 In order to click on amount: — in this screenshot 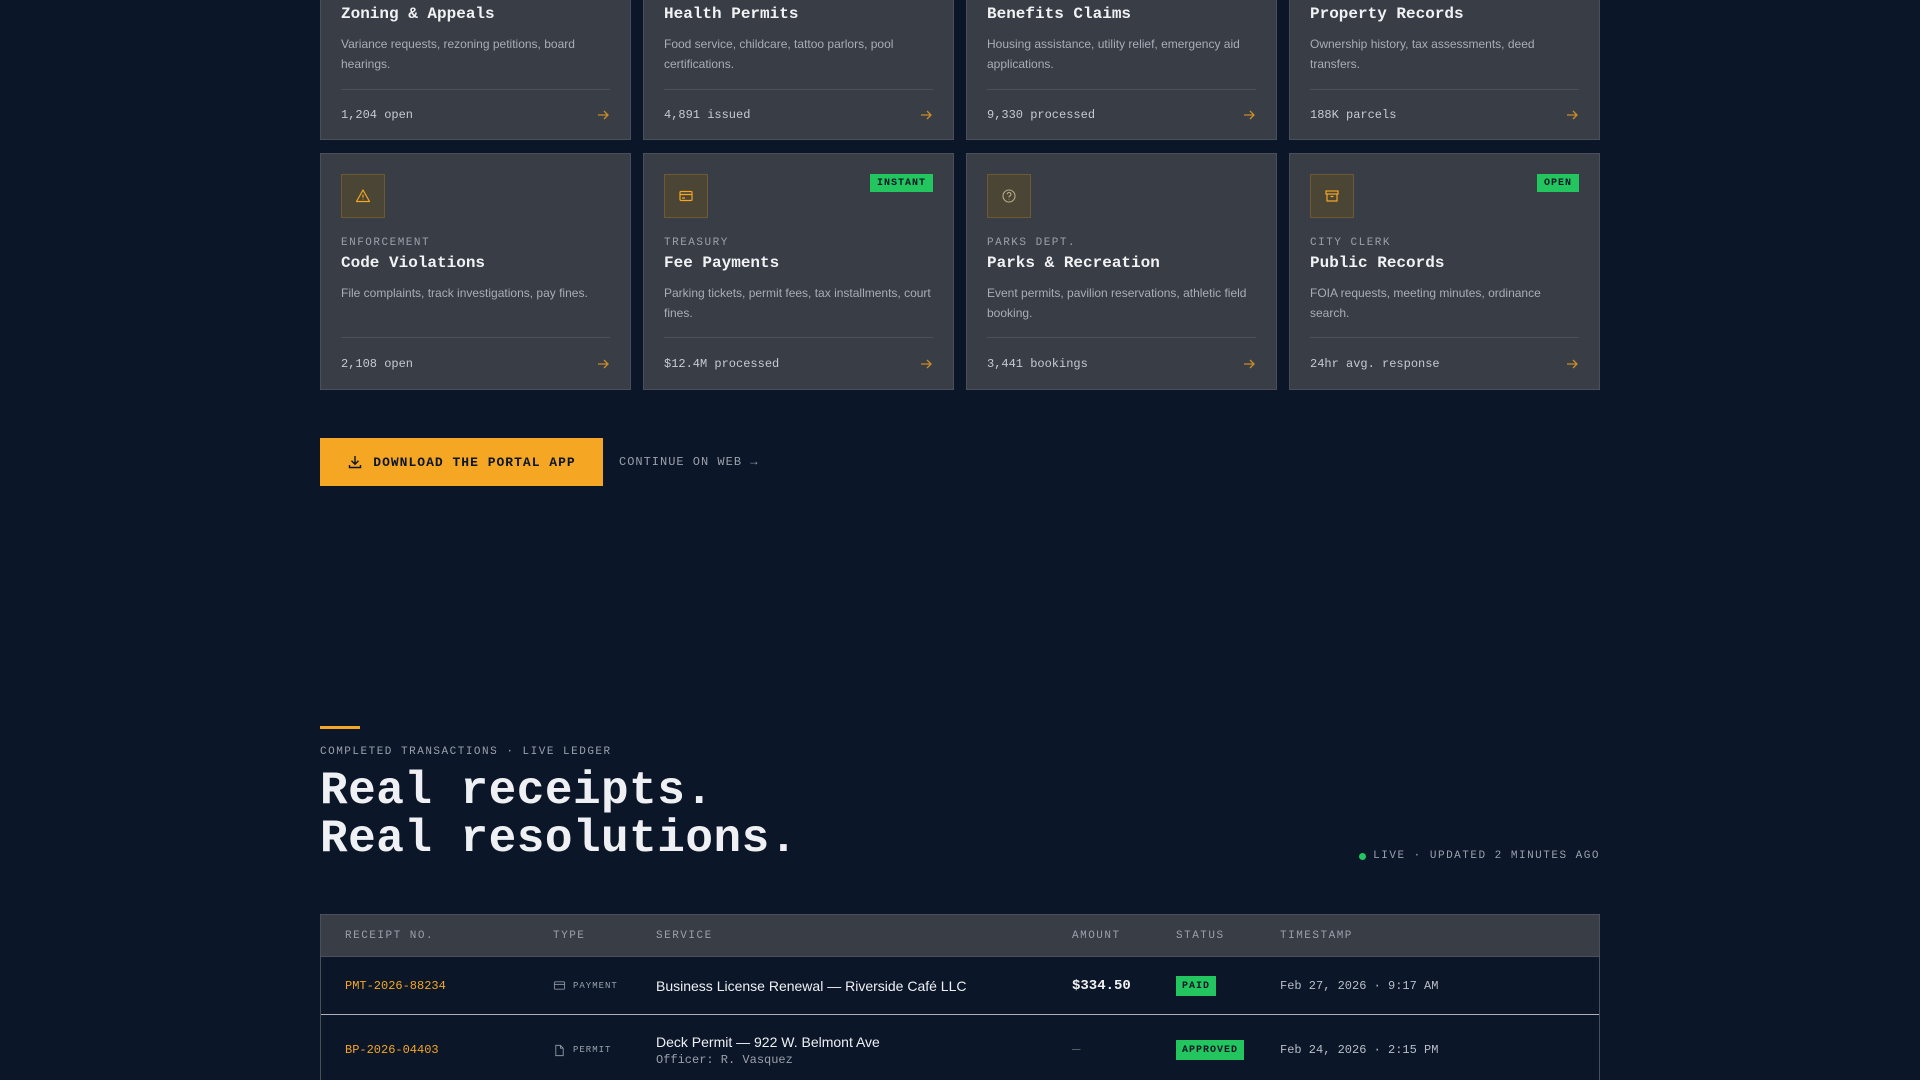, I will do `click(1076, 1050)`.